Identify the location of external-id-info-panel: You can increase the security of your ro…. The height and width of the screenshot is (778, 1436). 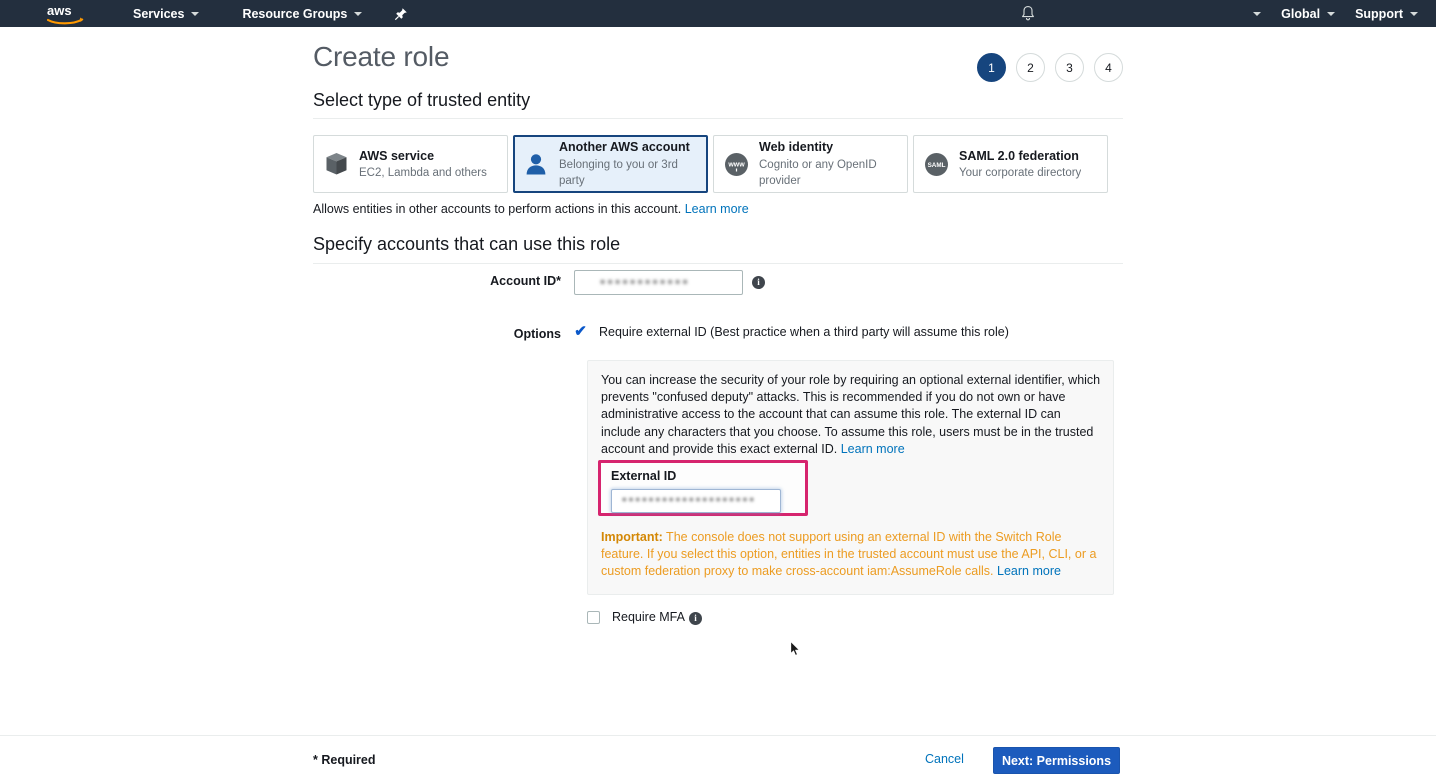
(850, 477).